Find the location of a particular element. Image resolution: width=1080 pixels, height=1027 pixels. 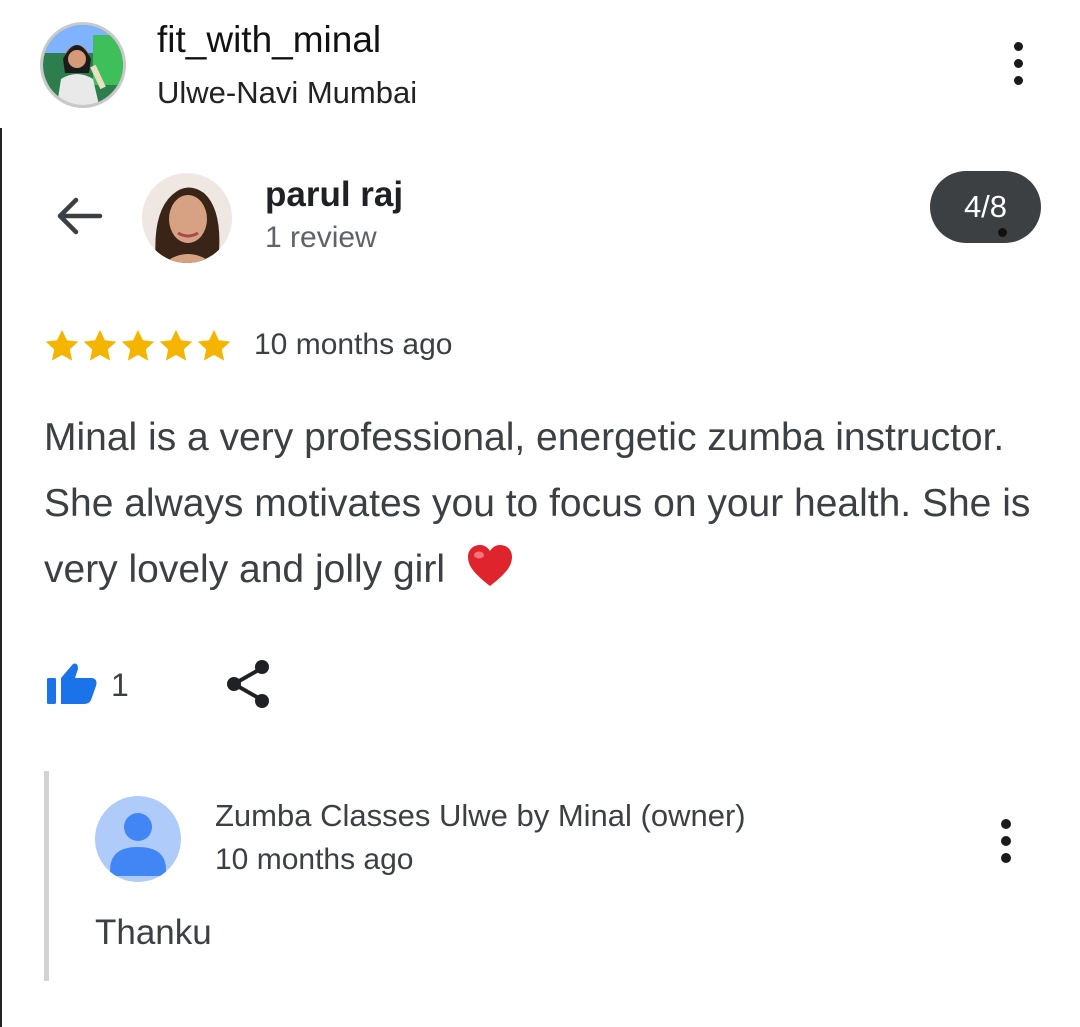

reviewer-avatar is located at coordinates (187, 218).